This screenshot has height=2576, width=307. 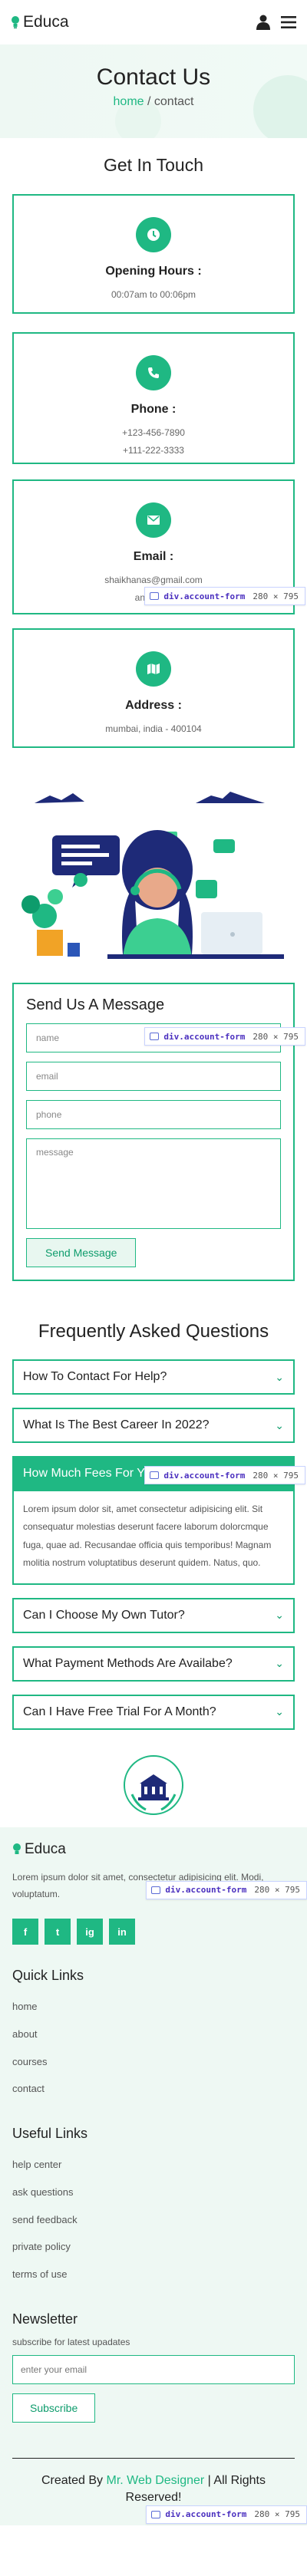 I want to click on message-textarea: message, so click(x=153, y=1183).